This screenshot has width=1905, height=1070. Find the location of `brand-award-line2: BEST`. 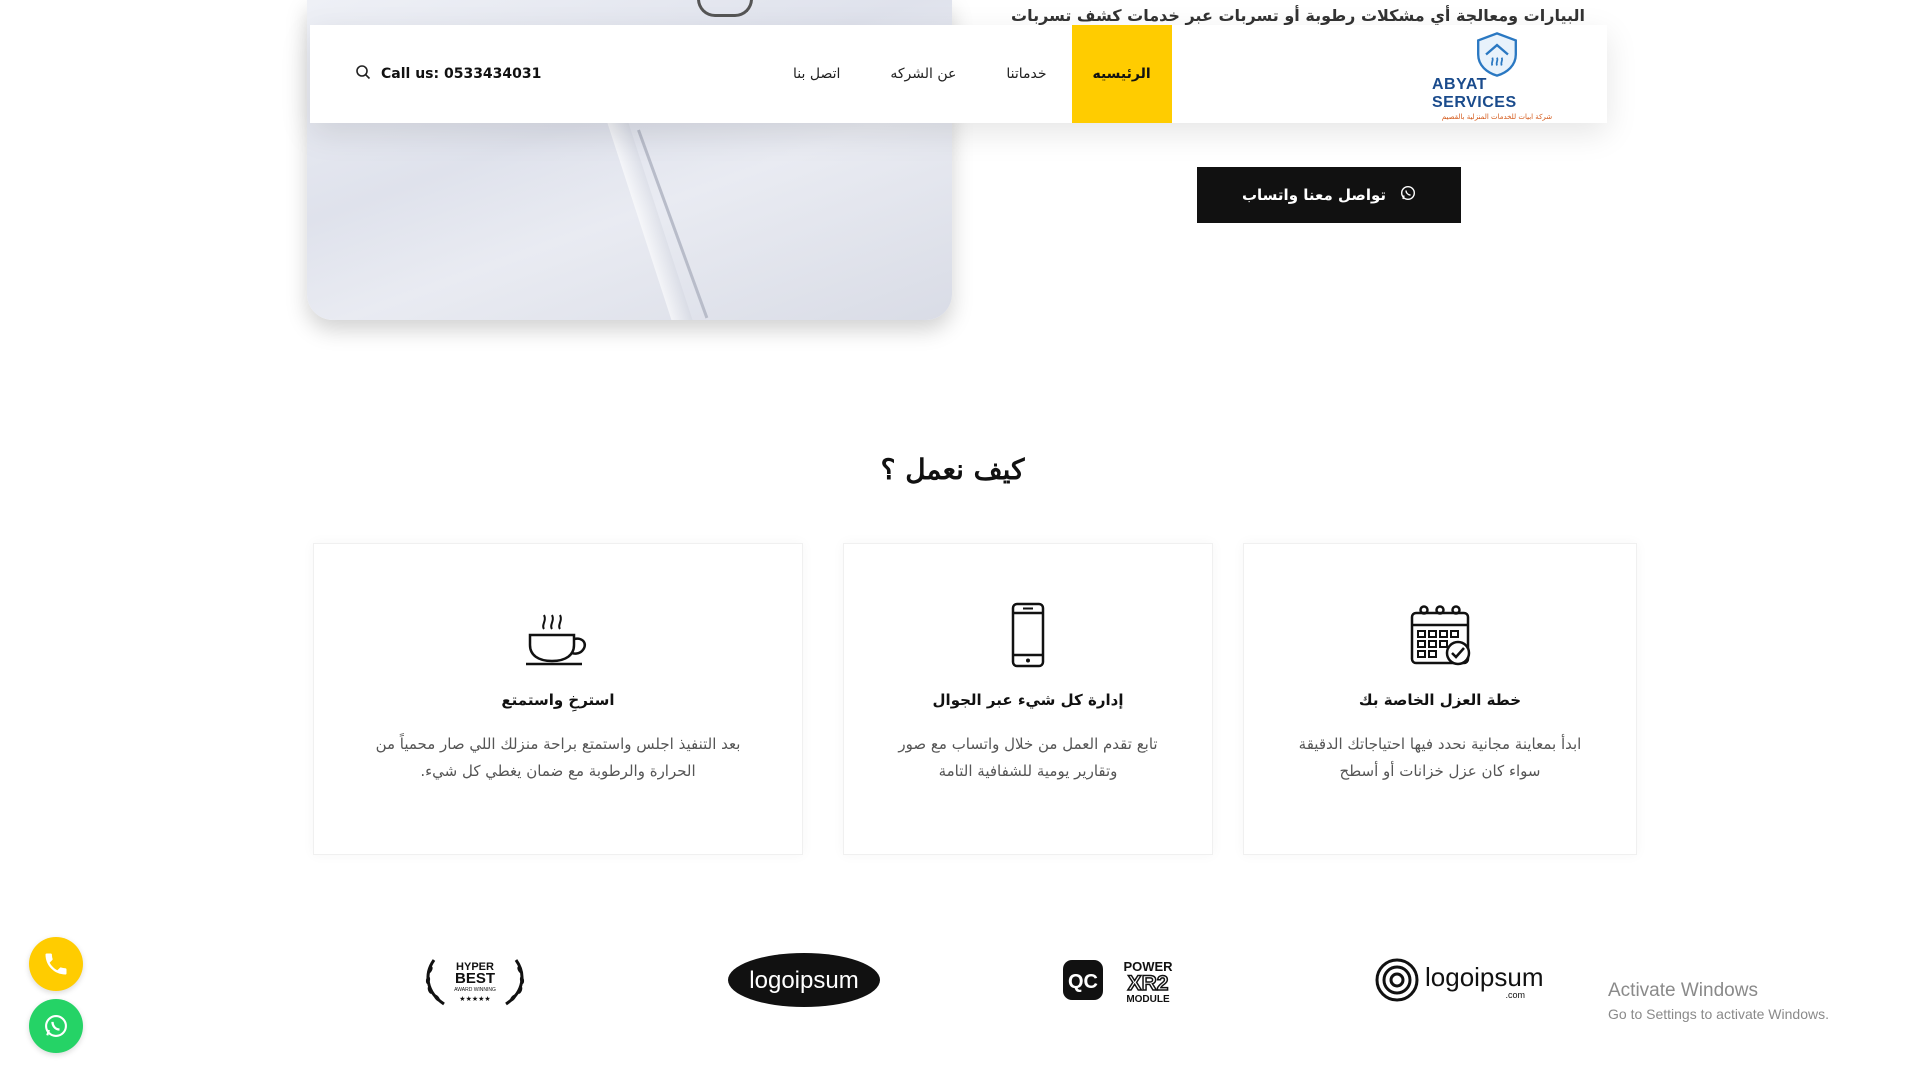

brand-award-line2: BEST is located at coordinates (475, 978).